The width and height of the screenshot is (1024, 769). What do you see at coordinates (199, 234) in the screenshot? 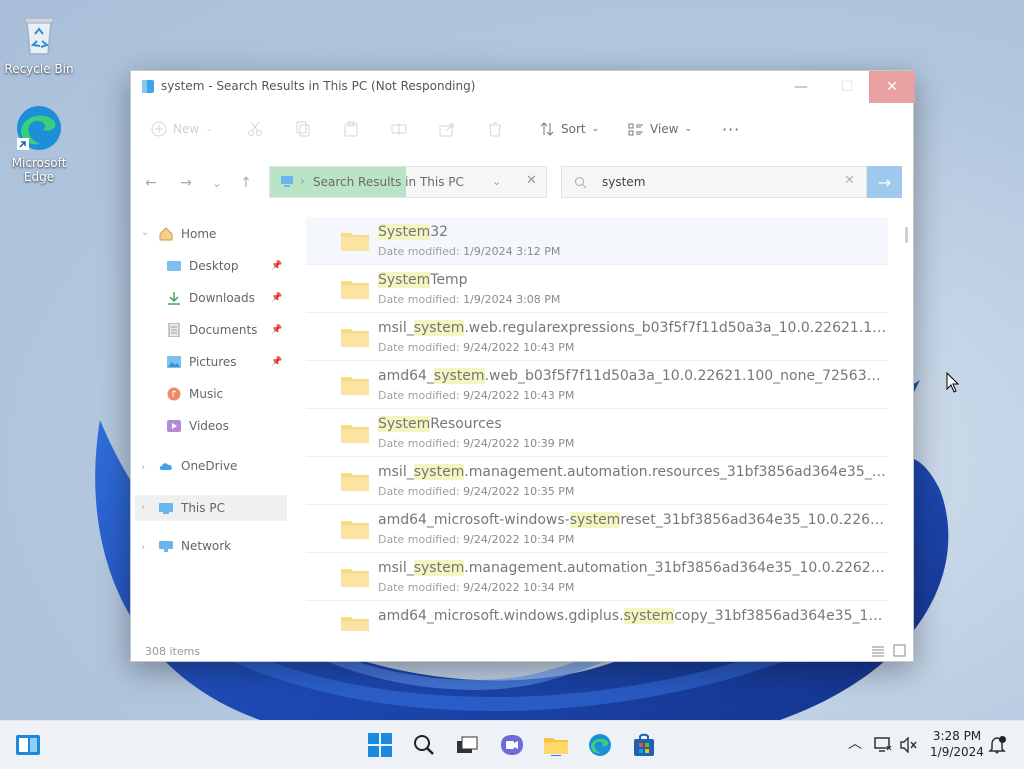
I see `sidebar-item-label: Home` at bounding box center [199, 234].